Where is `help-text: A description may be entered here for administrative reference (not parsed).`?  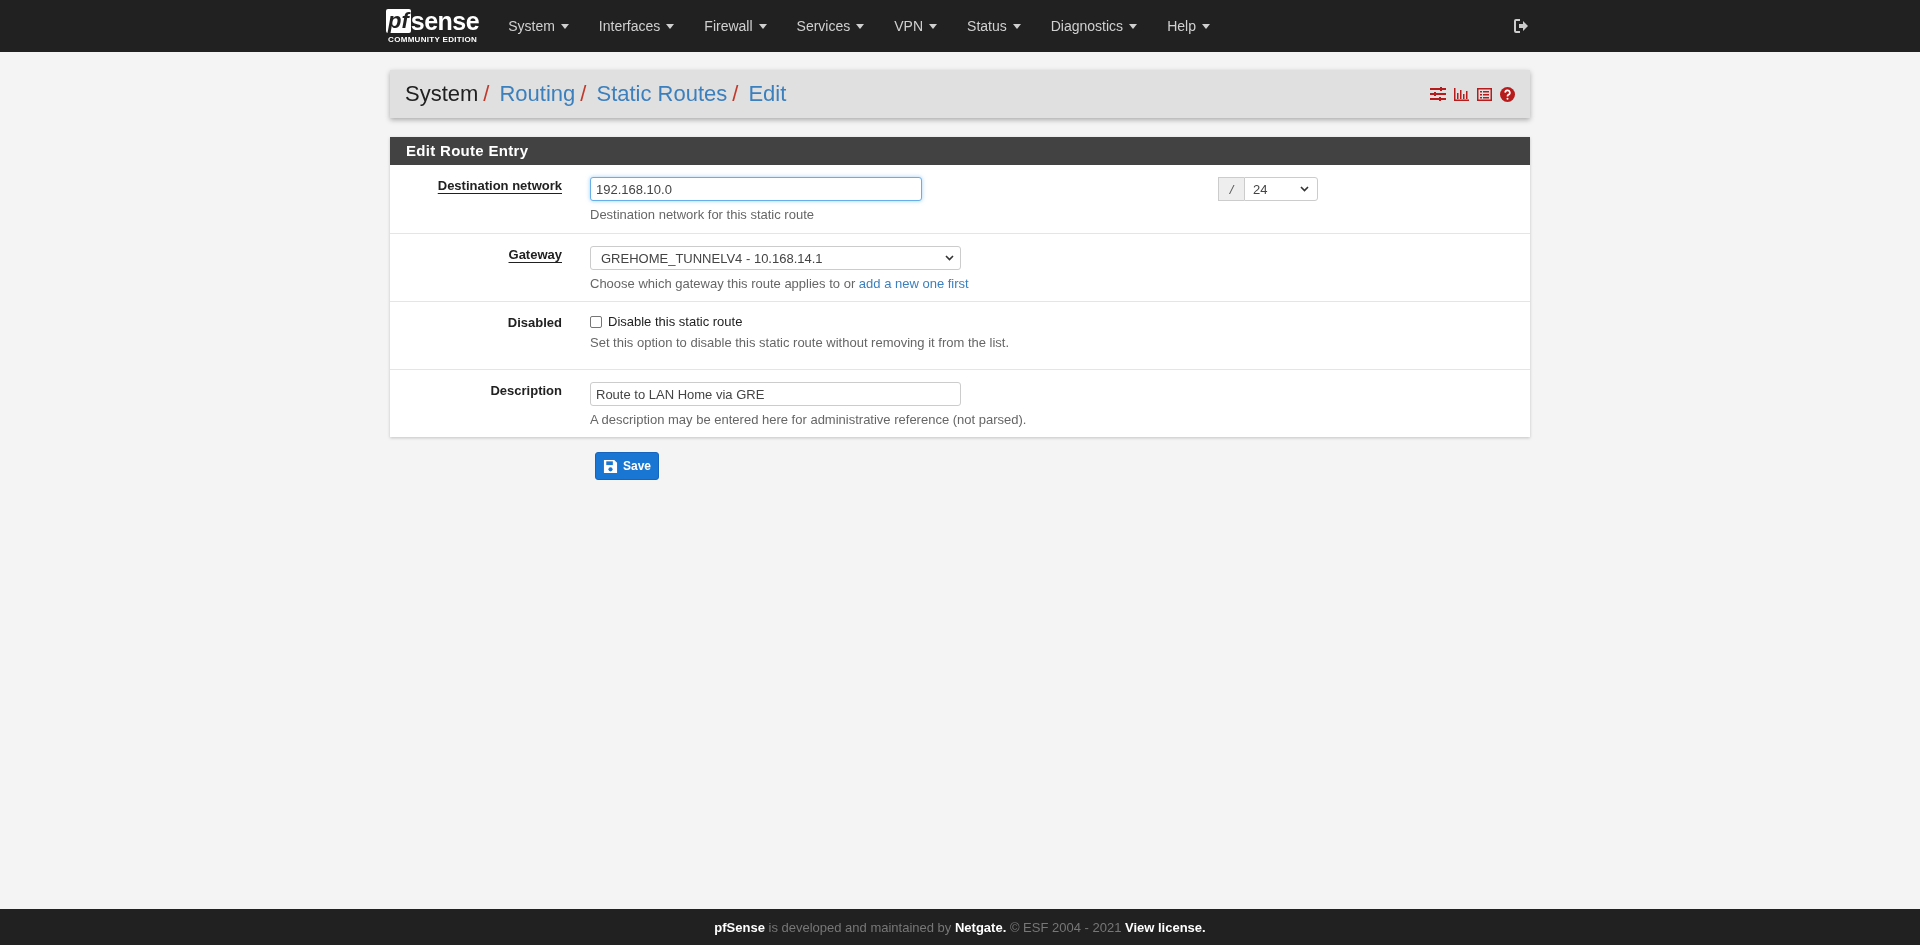 help-text: A description may be entered here for administrative reference (not parsed). is located at coordinates (809, 419).